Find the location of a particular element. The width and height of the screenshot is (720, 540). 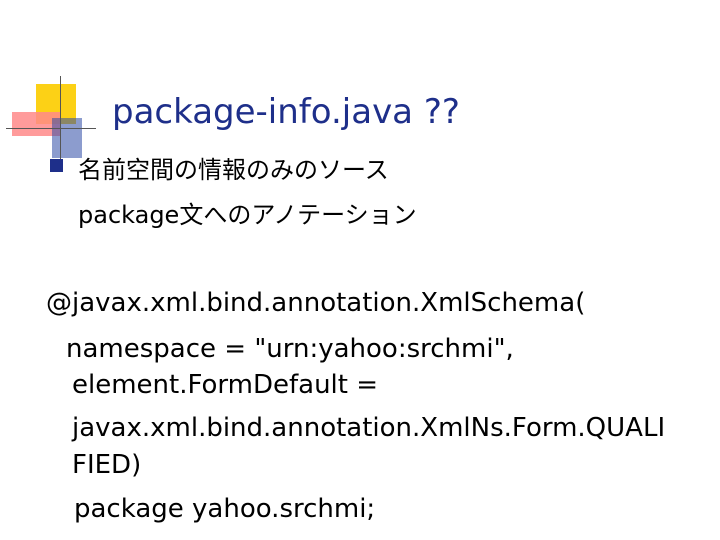

bullet-text-line-1: 名前空間の情報のみのソース is located at coordinates (233, 170).